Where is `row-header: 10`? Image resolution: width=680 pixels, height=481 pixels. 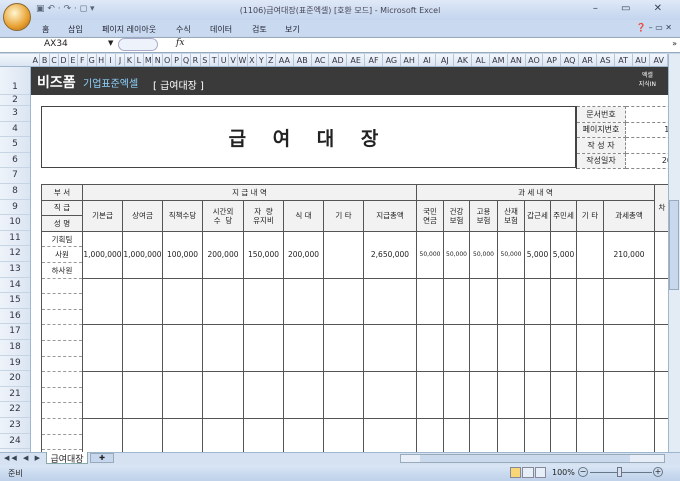 row-header: 10 is located at coordinates (15, 223).